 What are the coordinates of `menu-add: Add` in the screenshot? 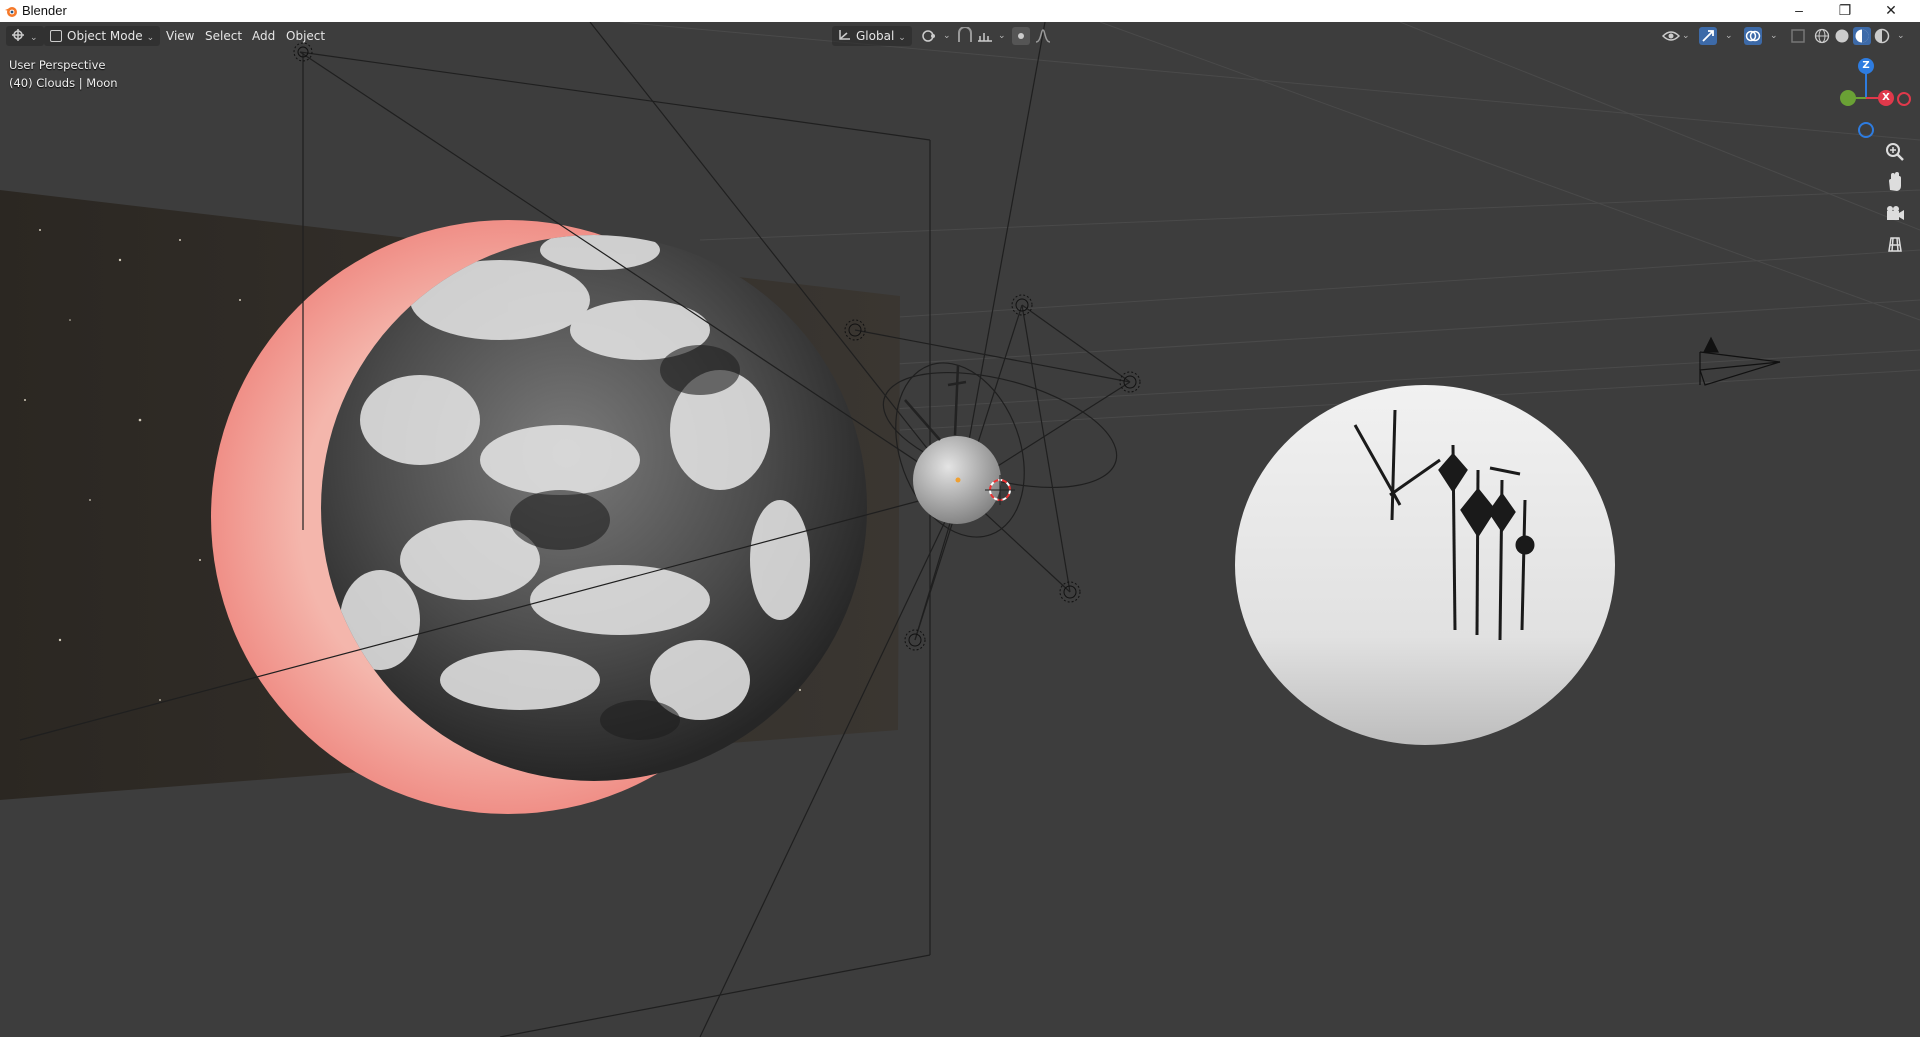 It's located at (263, 36).